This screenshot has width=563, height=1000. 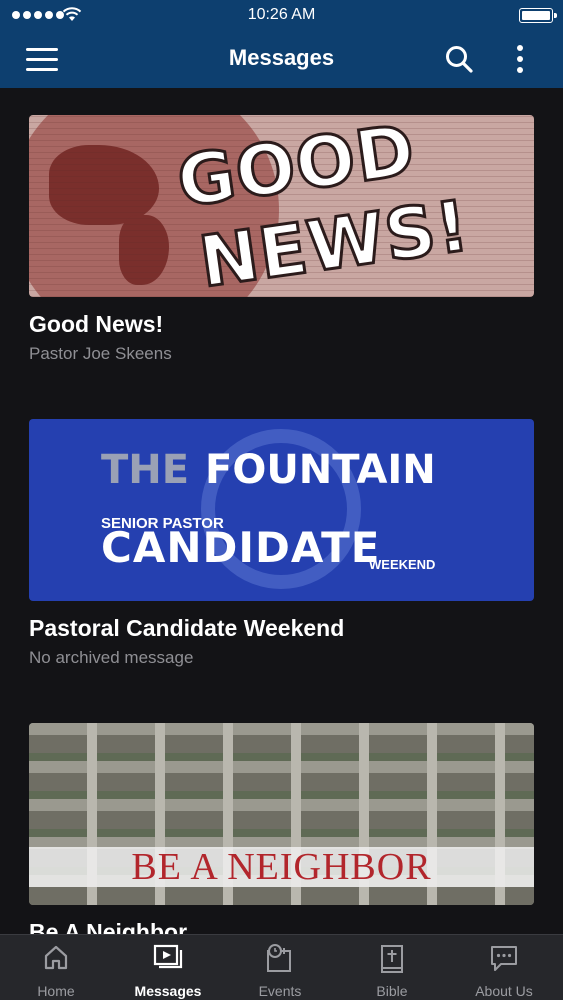 I want to click on status-bar: 10:26 AM, so click(x=281, y=15).